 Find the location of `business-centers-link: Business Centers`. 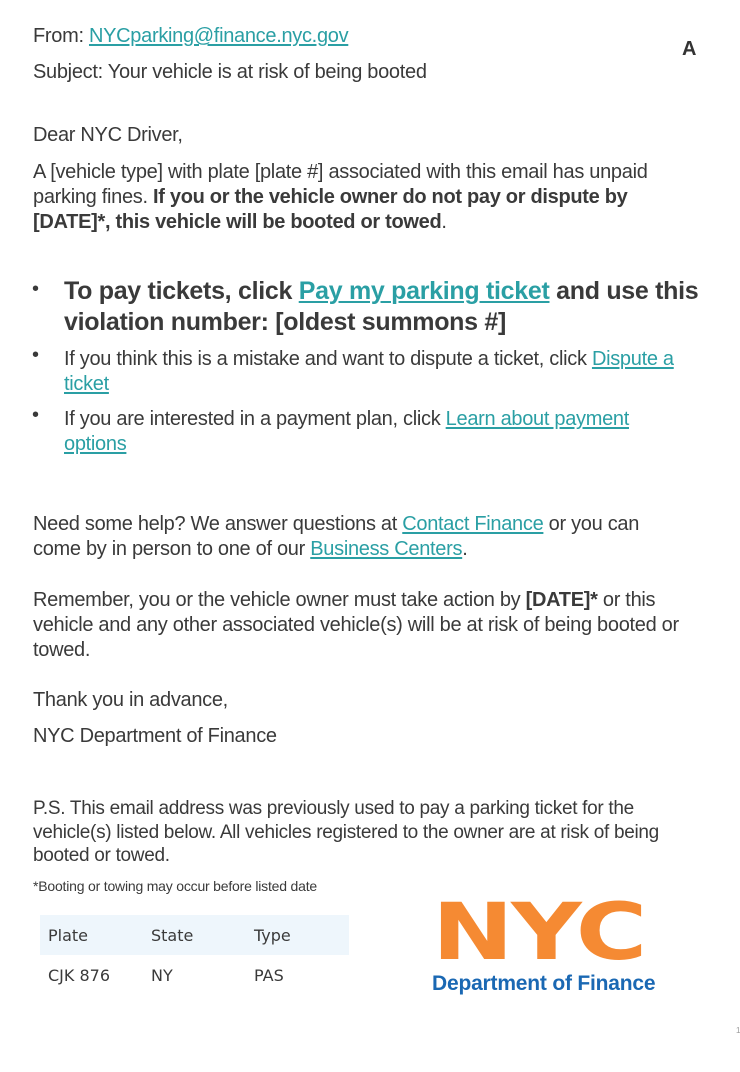

business-centers-link: Business Centers is located at coordinates (386, 549).